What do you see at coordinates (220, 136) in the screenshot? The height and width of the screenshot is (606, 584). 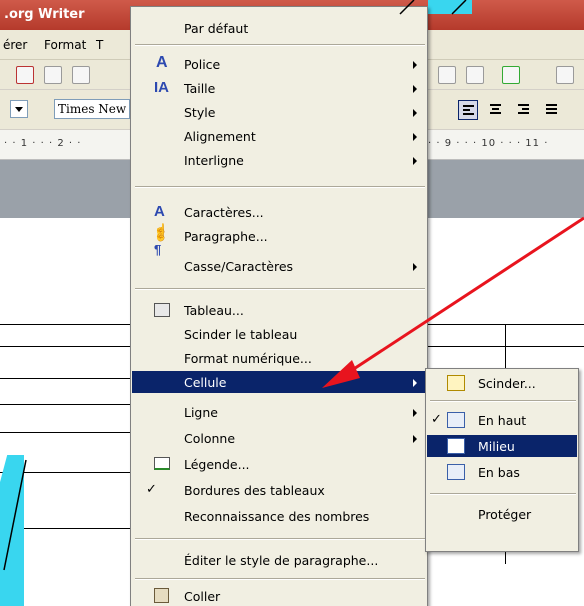 I see `menu-item-label: Alignement` at bounding box center [220, 136].